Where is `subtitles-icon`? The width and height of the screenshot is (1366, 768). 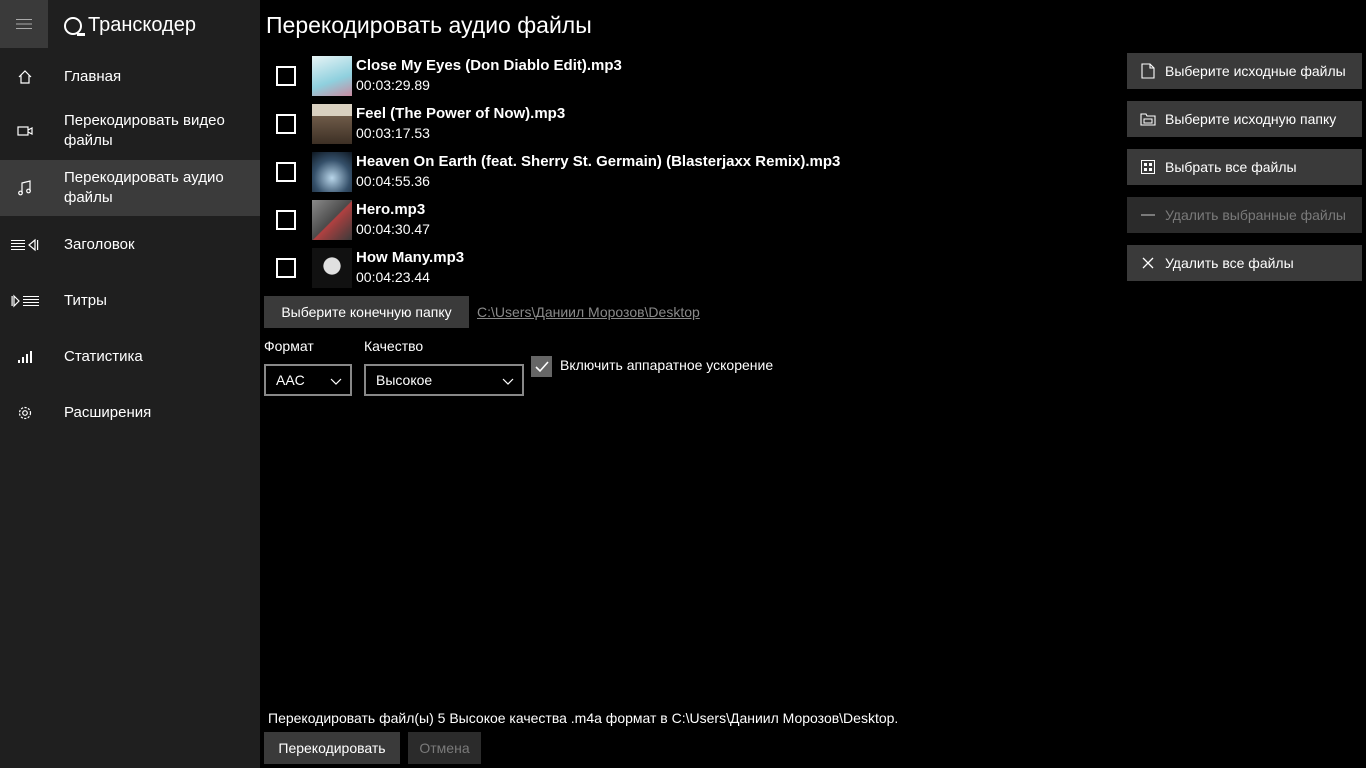
subtitles-icon is located at coordinates (25, 301).